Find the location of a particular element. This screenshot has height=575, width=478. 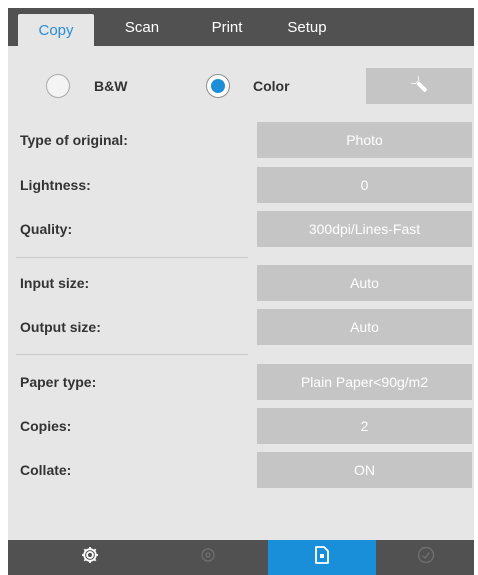

bottom-action-bar is located at coordinates (241, 557).